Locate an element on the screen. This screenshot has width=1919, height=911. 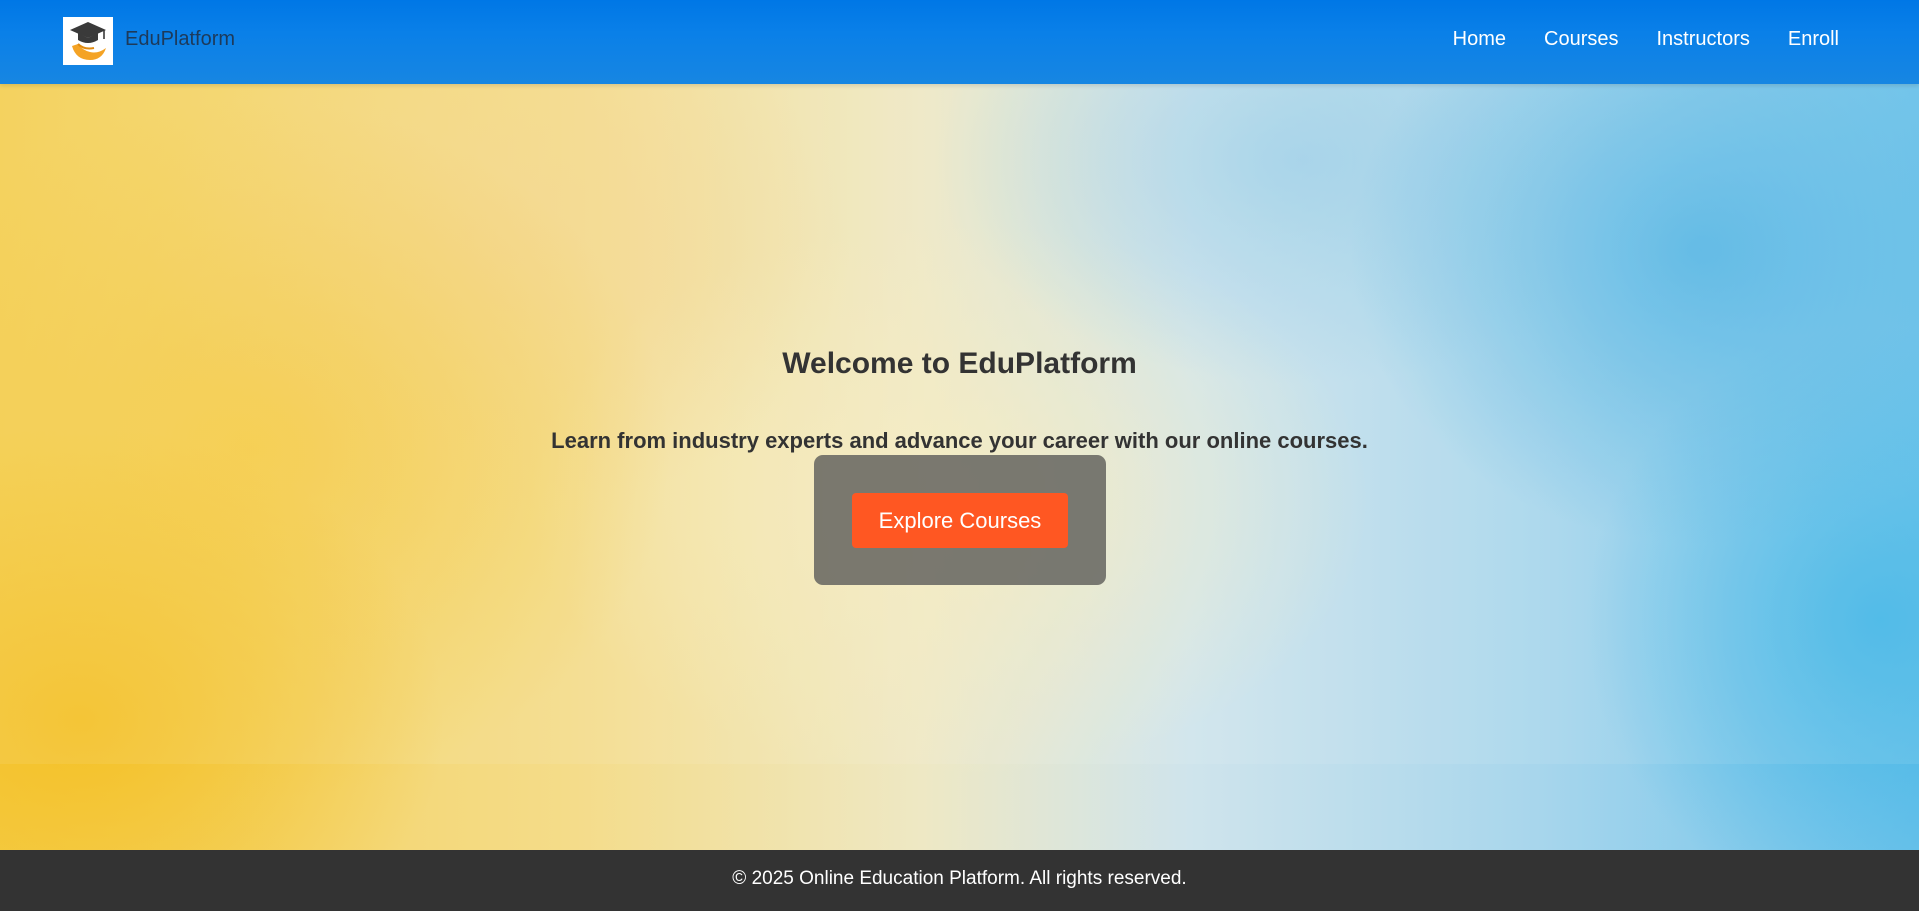
nav-link-home: Home is located at coordinates (1479, 39).